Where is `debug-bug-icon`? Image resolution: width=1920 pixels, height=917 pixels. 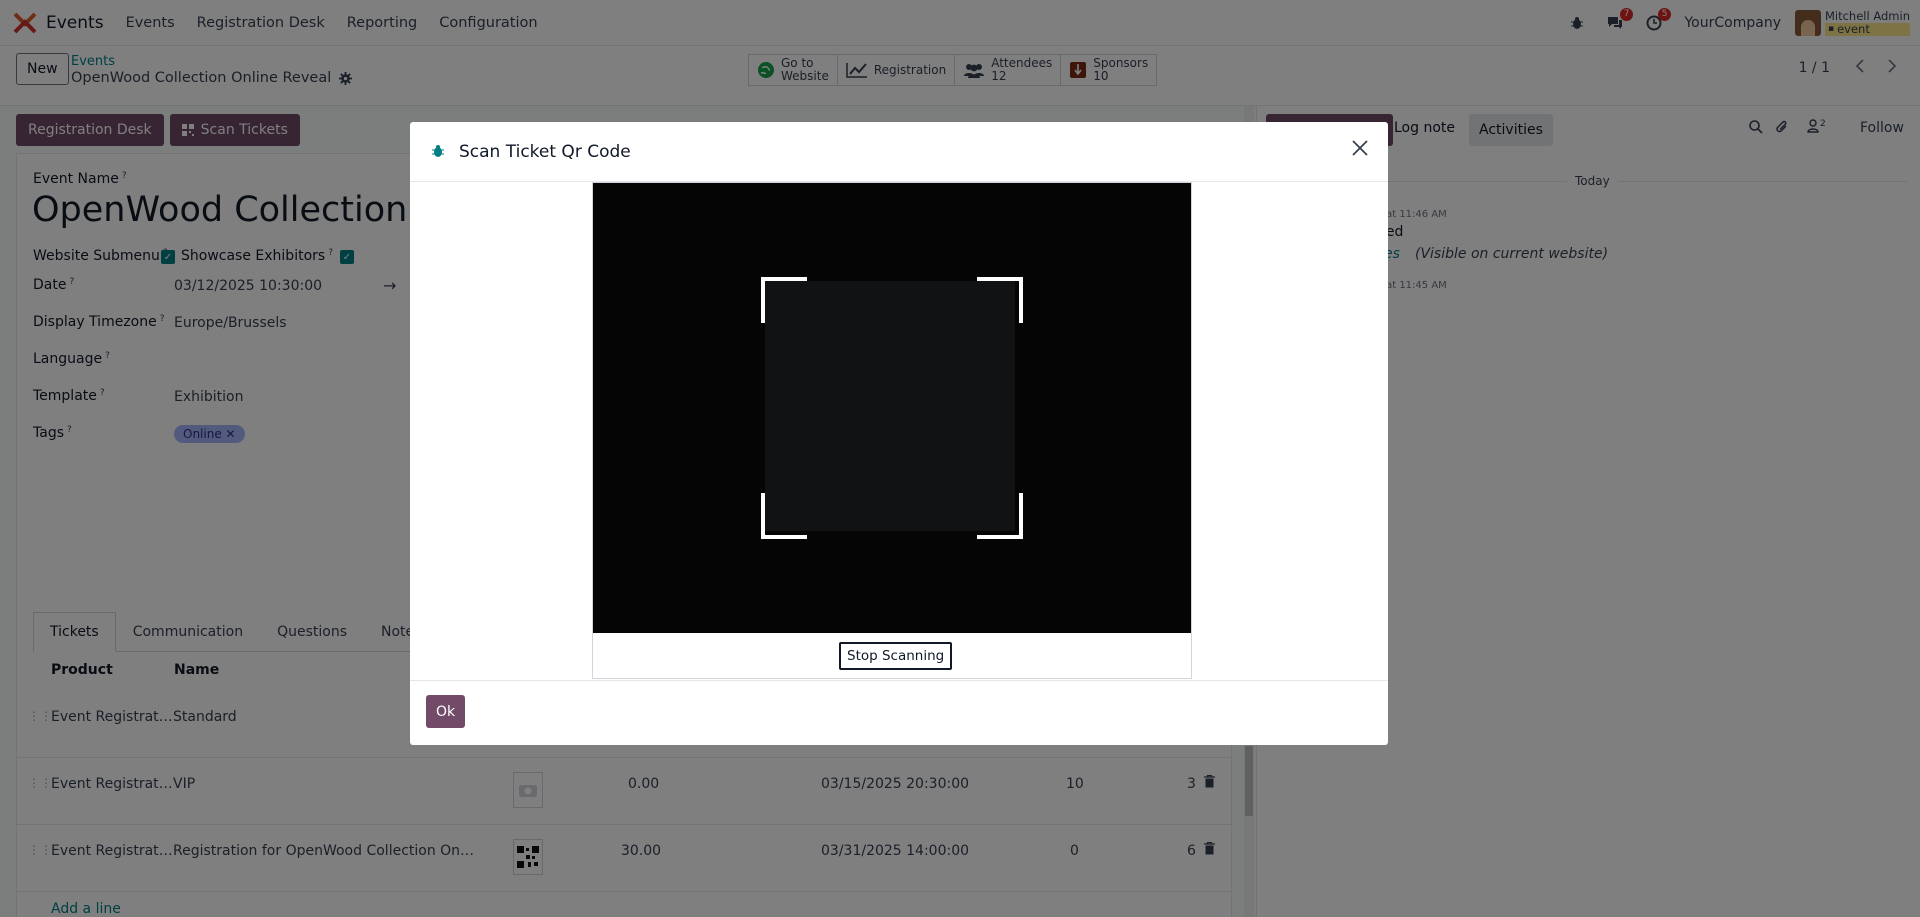
debug-bug-icon is located at coordinates (438, 153).